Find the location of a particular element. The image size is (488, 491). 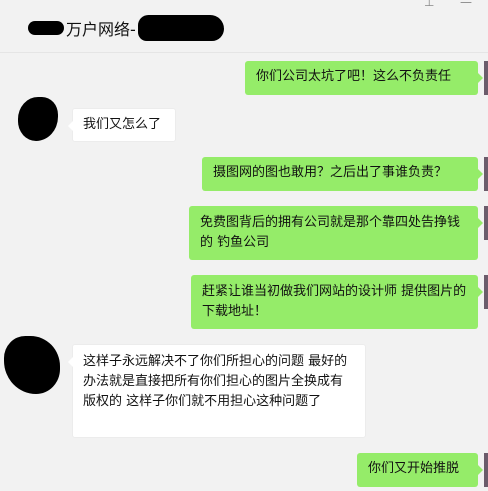

minimize-icon: — is located at coordinates (466, 4).